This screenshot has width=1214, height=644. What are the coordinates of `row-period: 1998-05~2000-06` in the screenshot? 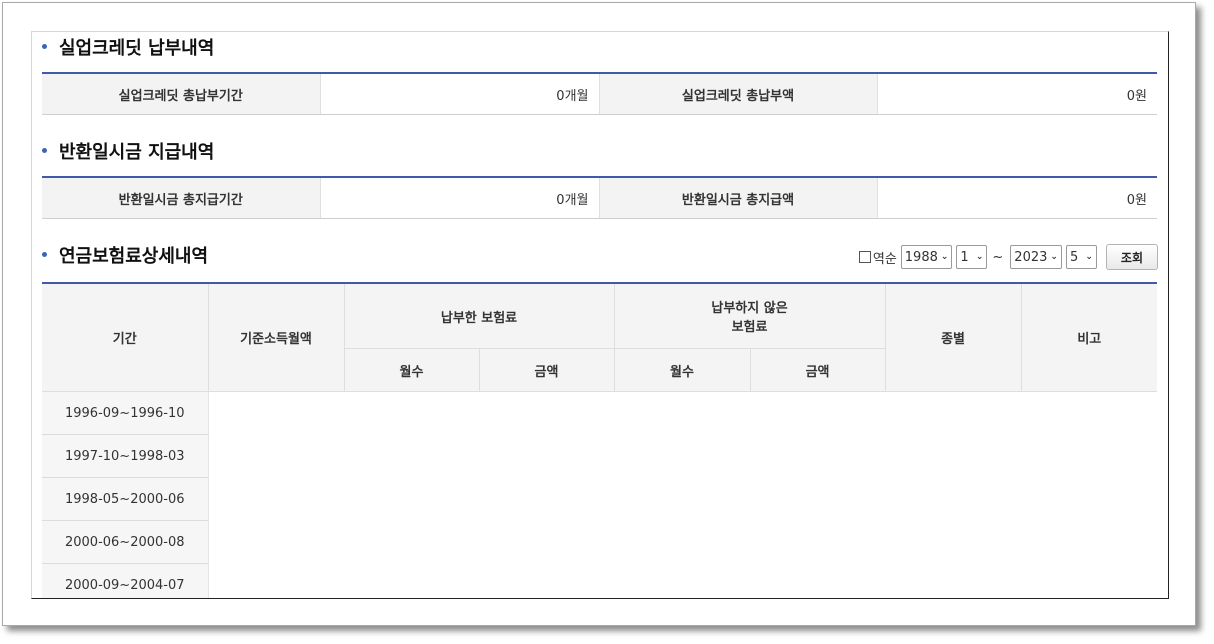 It's located at (125, 499).